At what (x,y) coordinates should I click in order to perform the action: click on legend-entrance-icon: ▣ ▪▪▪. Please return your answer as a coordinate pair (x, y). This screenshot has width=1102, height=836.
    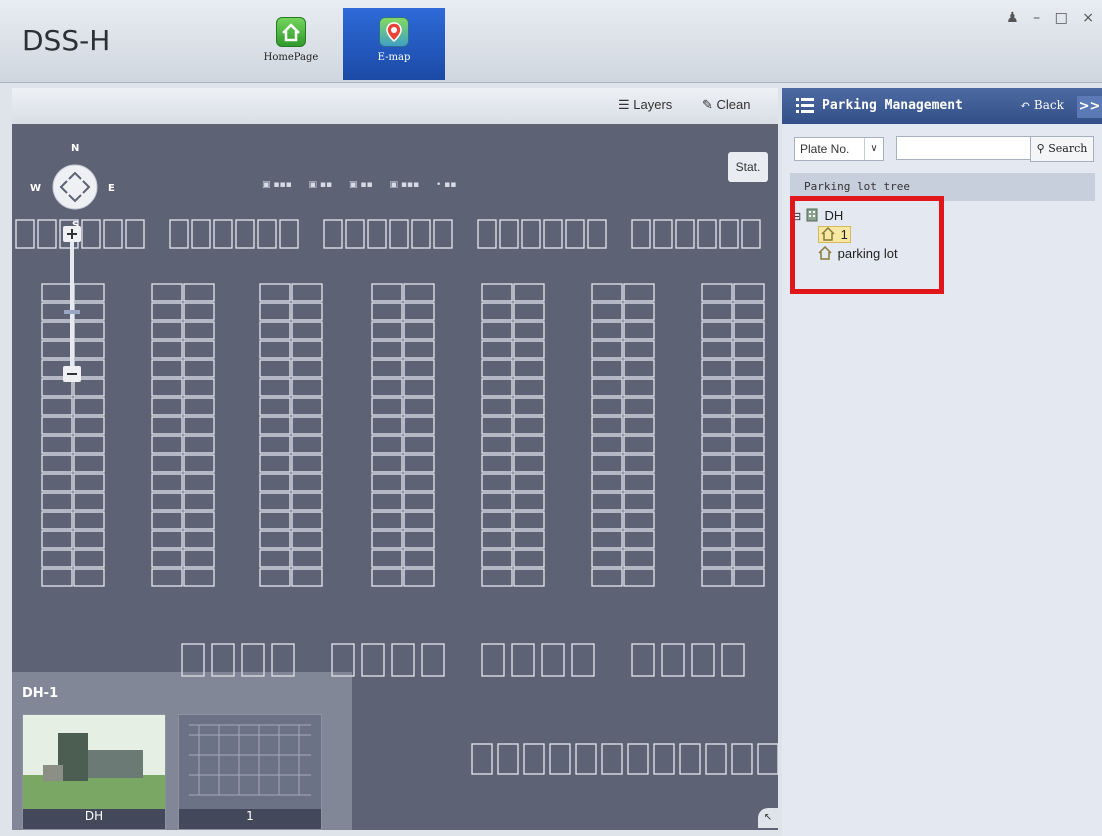
    Looking at the image, I should click on (277, 185).